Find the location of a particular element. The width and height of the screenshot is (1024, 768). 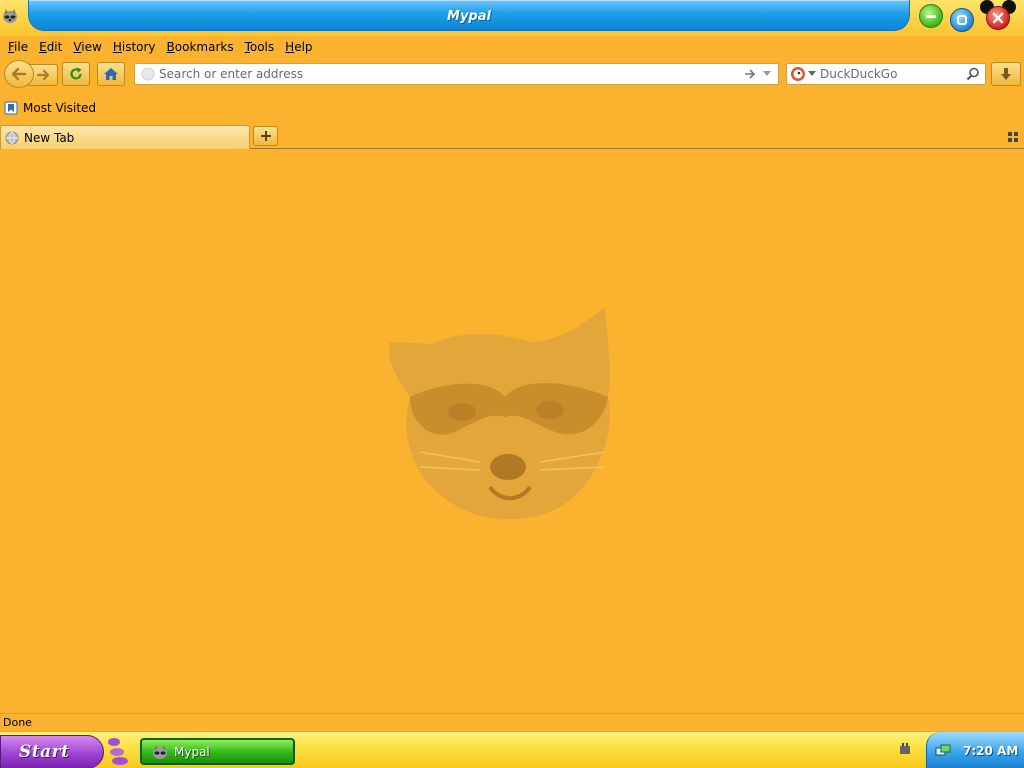

maximize-icon is located at coordinates (962, 20).